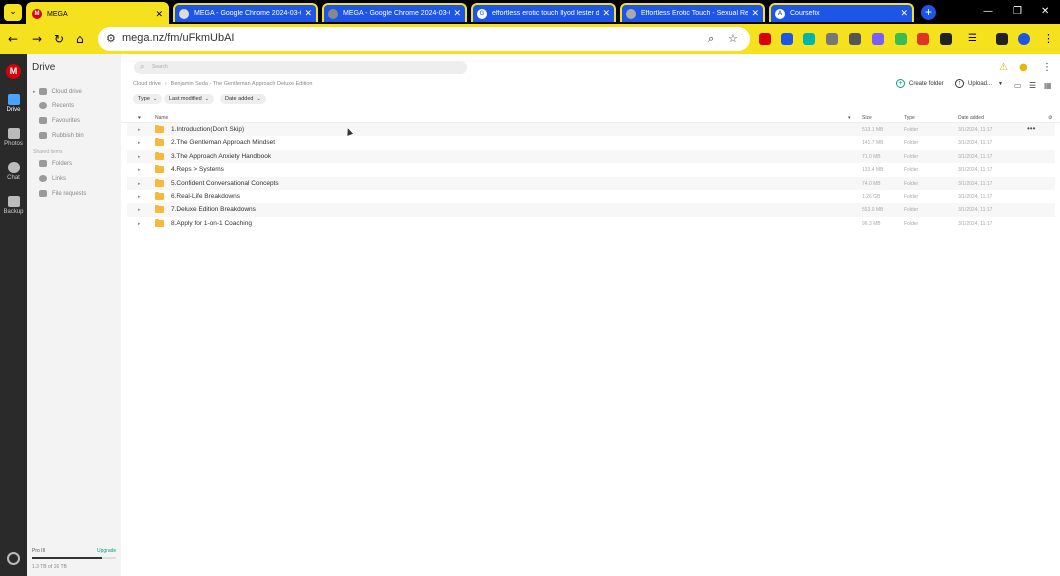  What do you see at coordinates (979, 83) in the screenshot?
I see `upload-button: ↑ Upload... ▼` at bounding box center [979, 83].